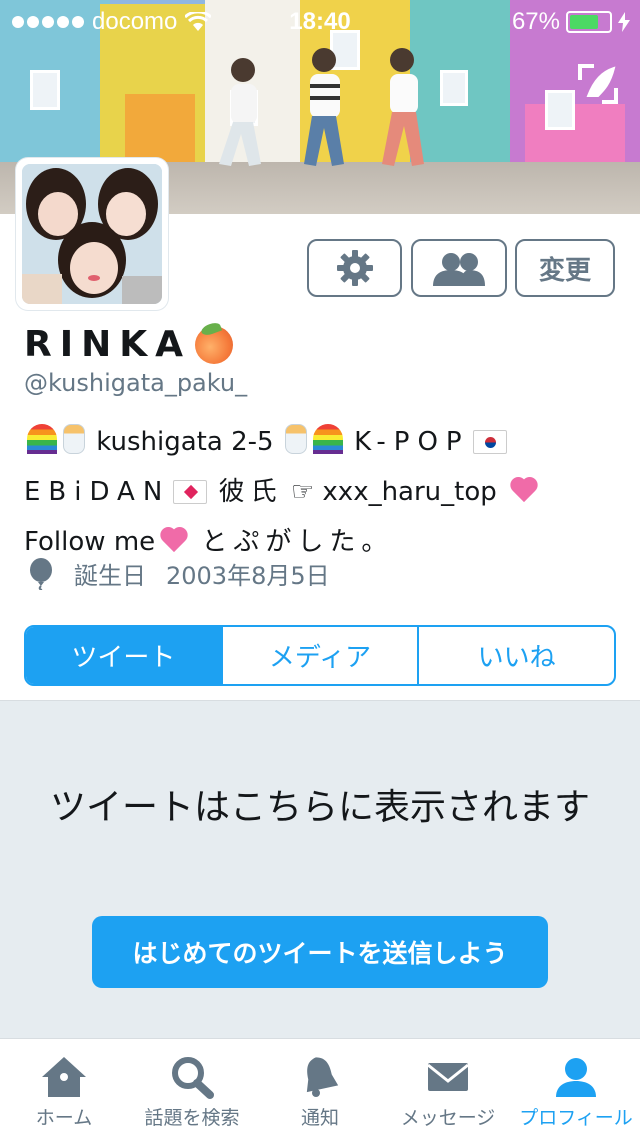  I want to click on bio-text-3: EBiDAN, so click(97, 492).